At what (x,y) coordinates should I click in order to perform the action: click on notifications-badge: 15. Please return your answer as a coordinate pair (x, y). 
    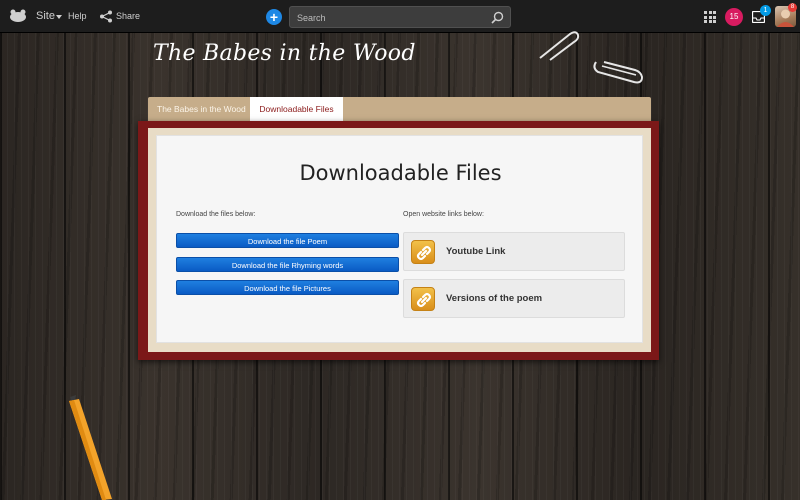
    Looking at the image, I should click on (734, 17).